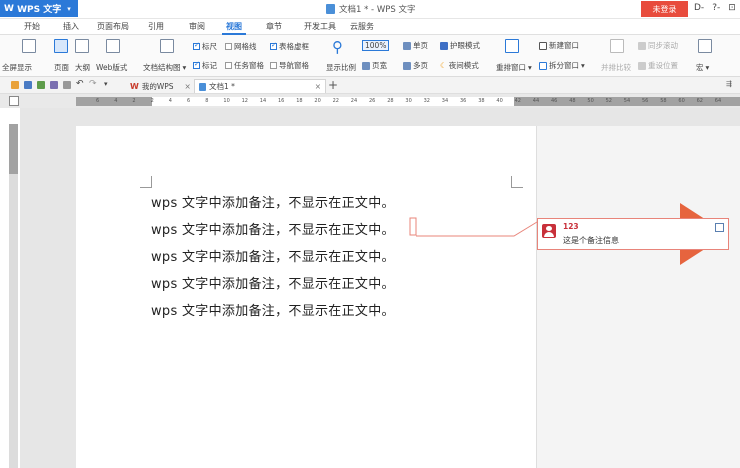  Describe the element at coordinates (228, 46) in the screenshot. I see `checkbox-icon` at that location.